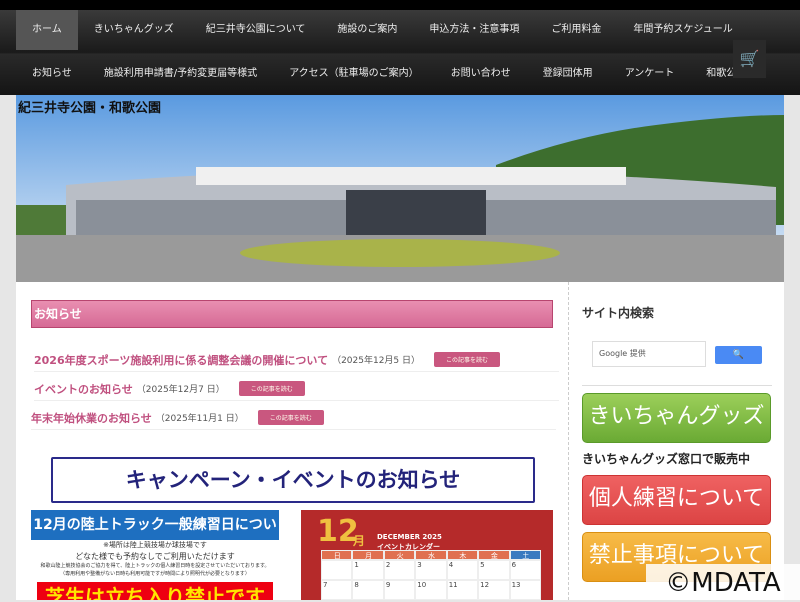 This screenshot has height=602, width=800. What do you see at coordinates (525, 555) in the screenshot?
I see `day-header: 土` at bounding box center [525, 555].